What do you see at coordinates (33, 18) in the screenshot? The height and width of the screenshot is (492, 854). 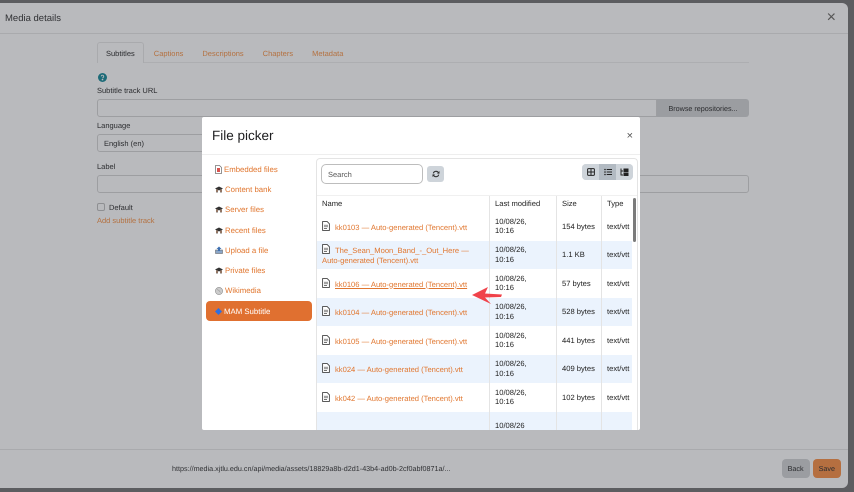 I see `dialog-title: Media details` at bounding box center [33, 18].